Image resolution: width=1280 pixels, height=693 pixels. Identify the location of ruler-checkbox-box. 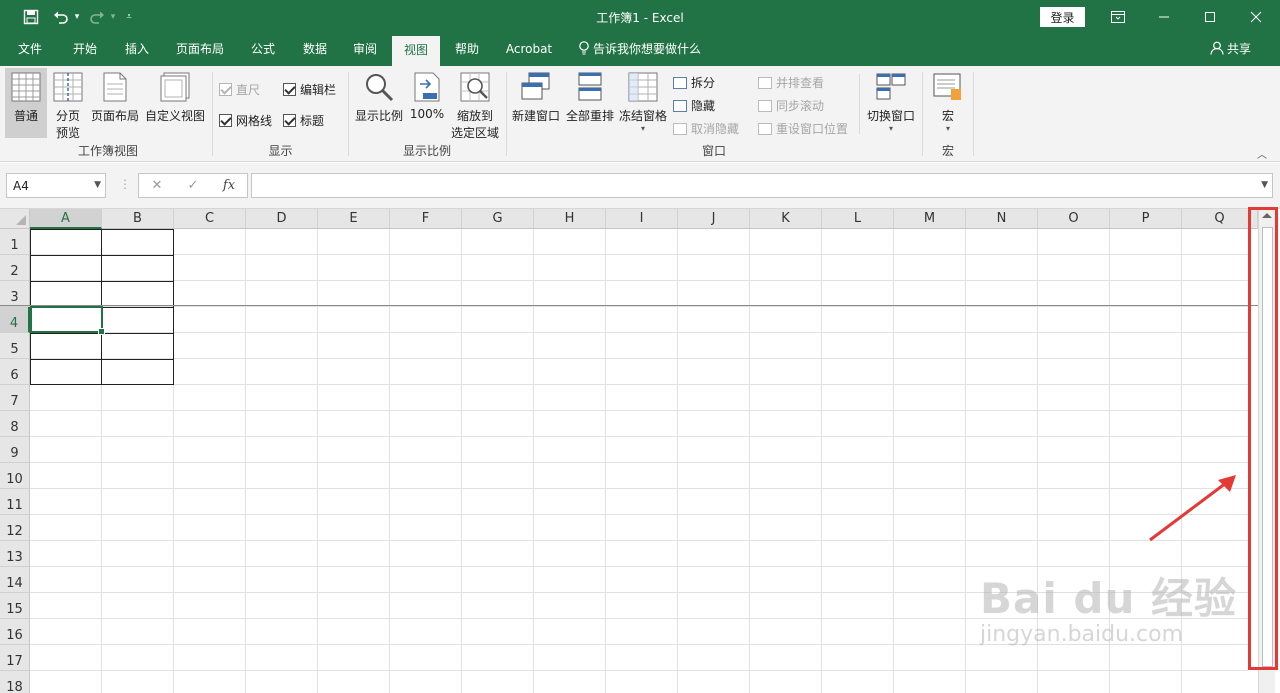
(225, 89).